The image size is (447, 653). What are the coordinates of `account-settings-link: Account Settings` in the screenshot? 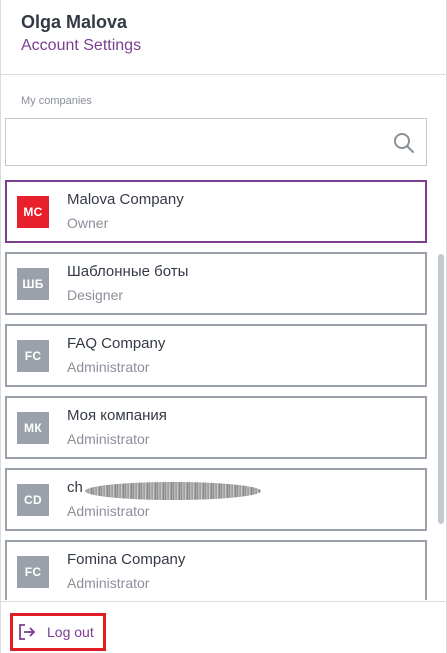 It's located at (81, 46).